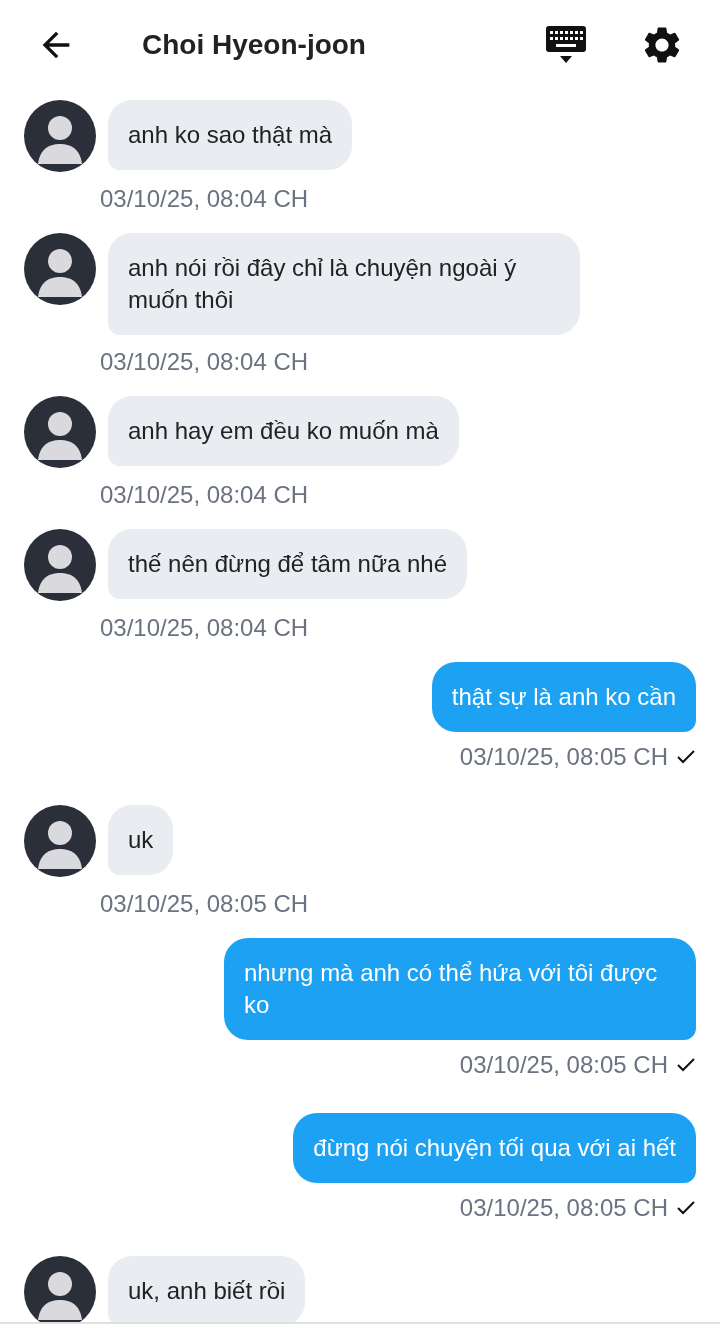 Image resolution: width=720 pixels, height=1331 pixels. What do you see at coordinates (254, 45) in the screenshot?
I see `chat-title: Choi Hyeon-joon` at bounding box center [254, 45].